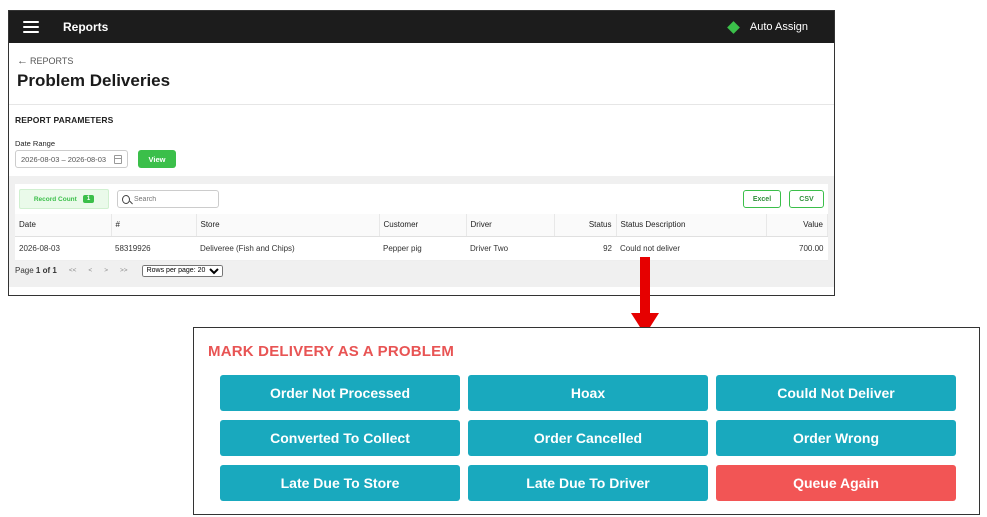  I want to click on status-diamond-icon, so click(733, 27).